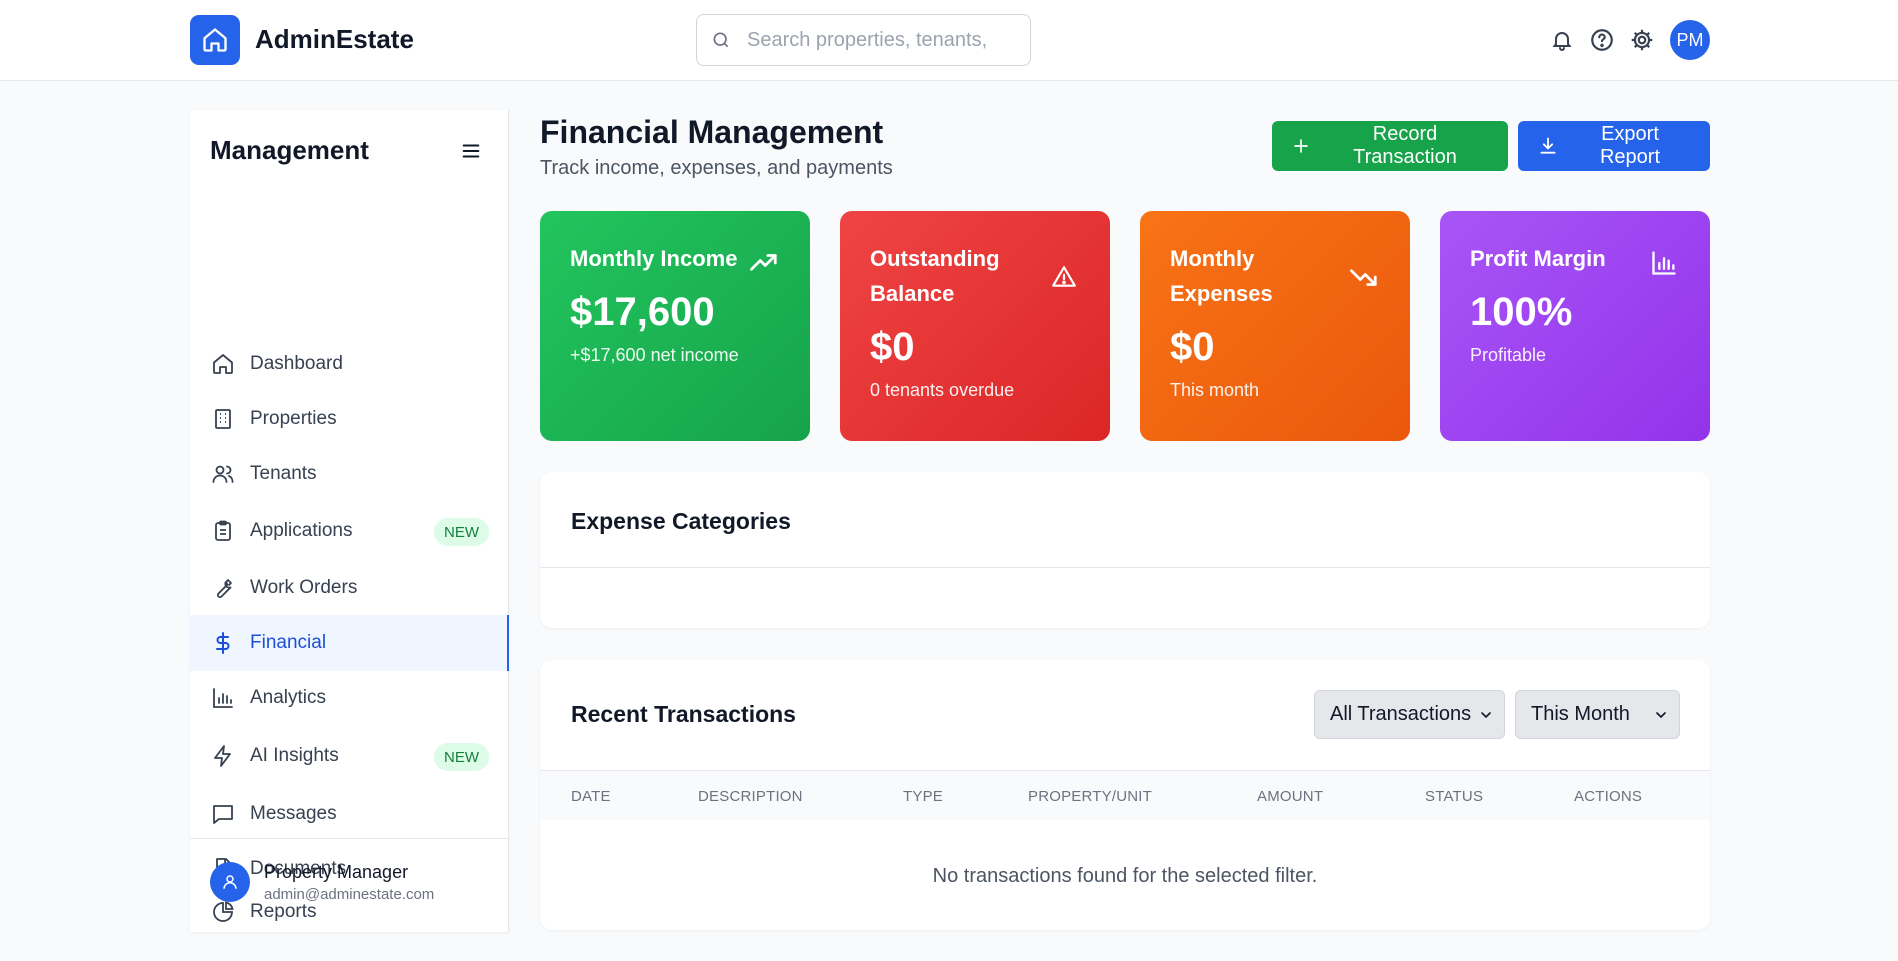 This screenshot has width=1898, height=961. Describe the element at coordinates (334, 39) in the screenshot. I see `app-name: AdminEstate` at that location.